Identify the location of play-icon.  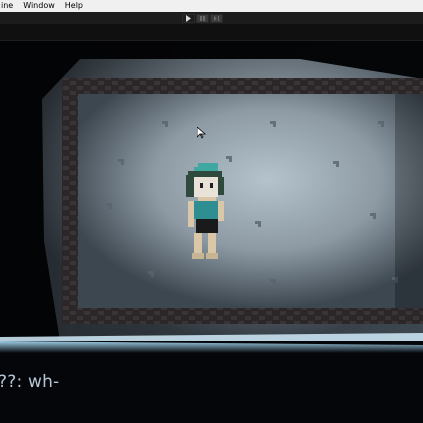
(188, 18).